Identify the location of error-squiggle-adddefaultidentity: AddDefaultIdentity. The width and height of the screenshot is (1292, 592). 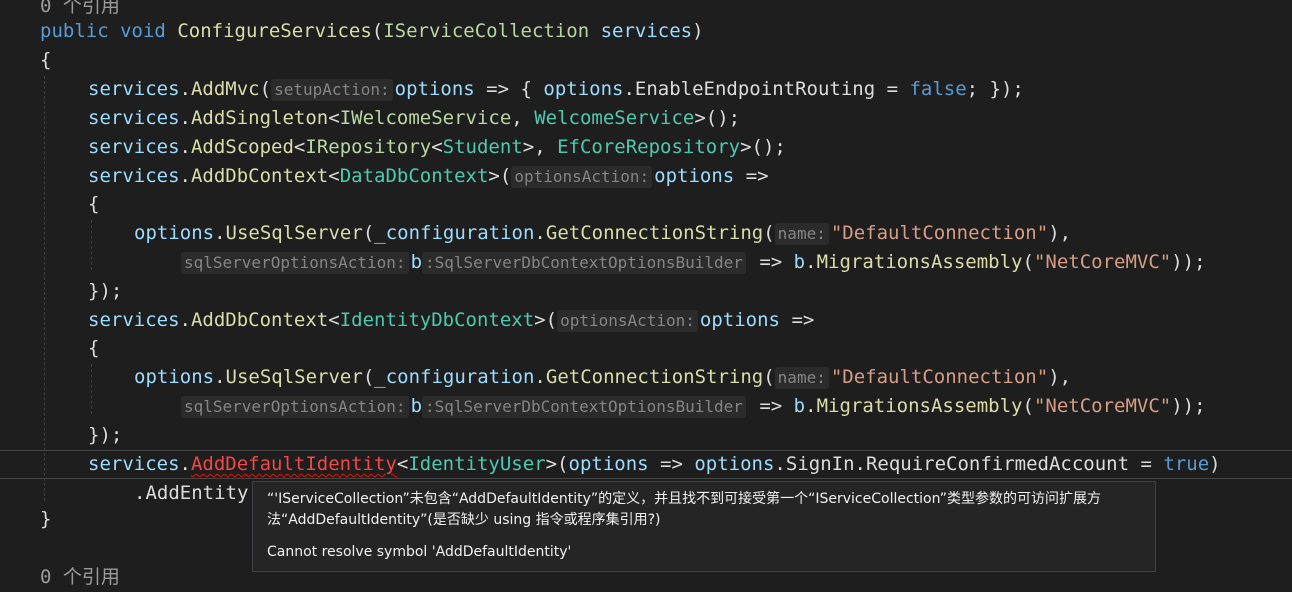
(294, 464).